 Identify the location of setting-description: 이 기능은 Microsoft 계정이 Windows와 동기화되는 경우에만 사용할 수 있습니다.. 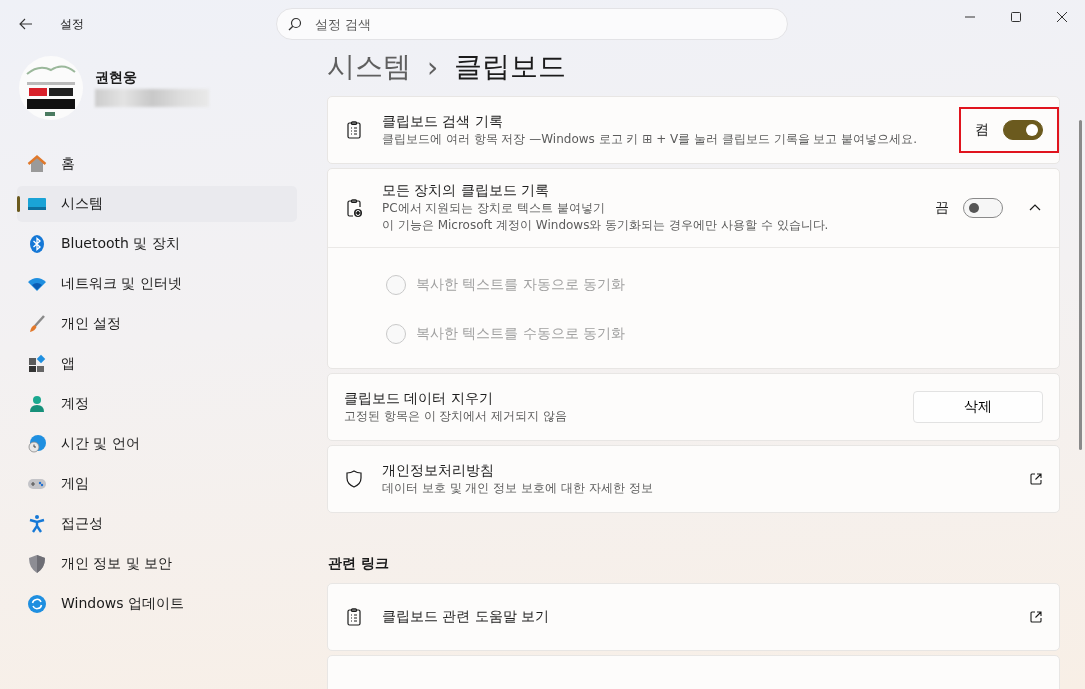
(606, 225).